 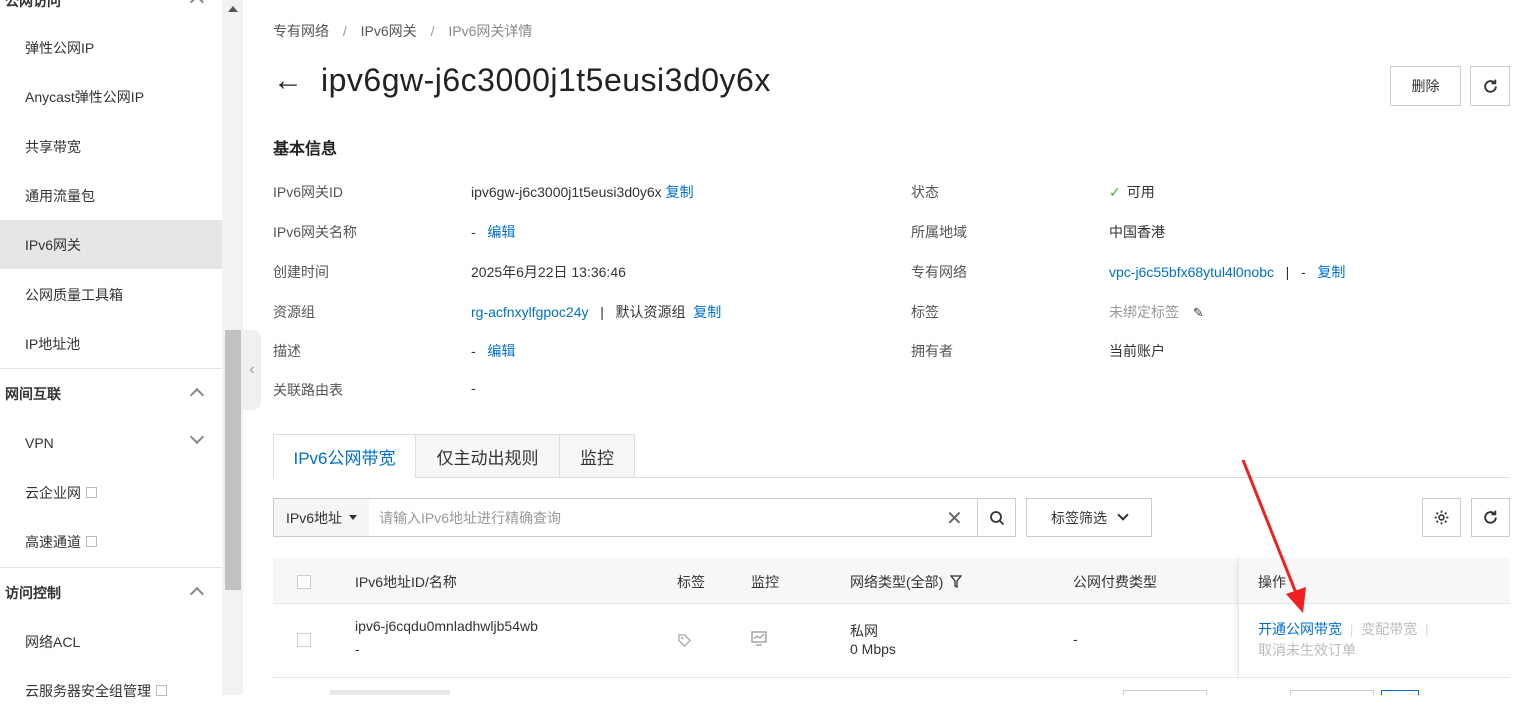 I want to click on actions-column: 开通公网带宽 | 变配带宽 | 取消未生效订单, so click(x=1374, y=618).